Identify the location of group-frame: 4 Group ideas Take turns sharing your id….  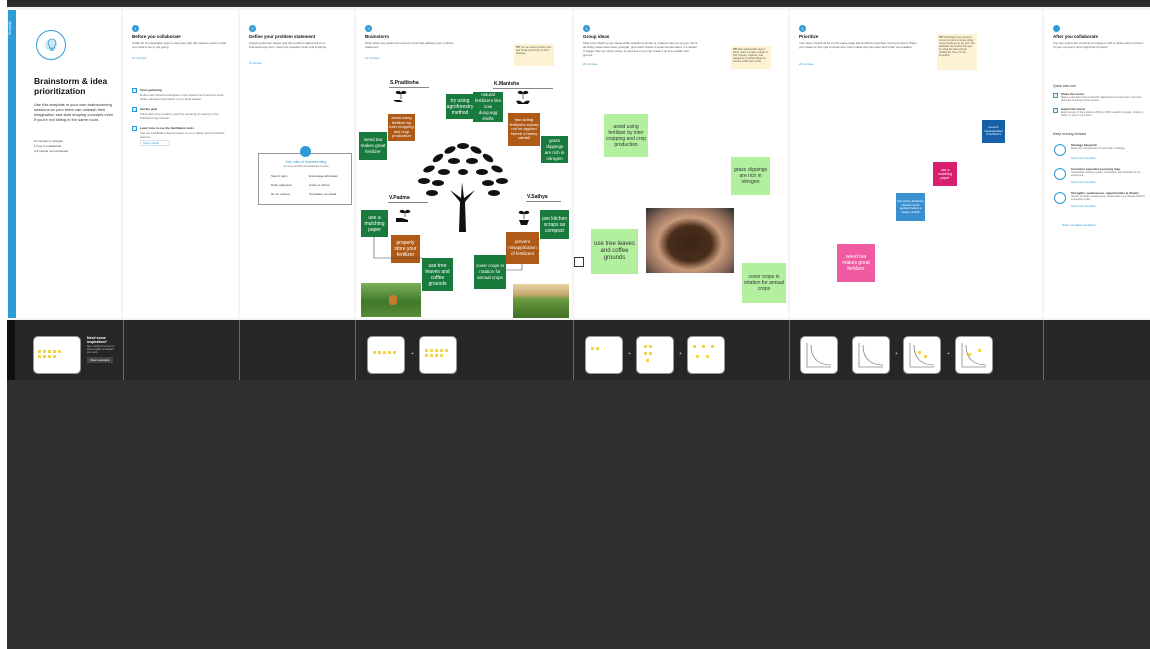
(681, 164).